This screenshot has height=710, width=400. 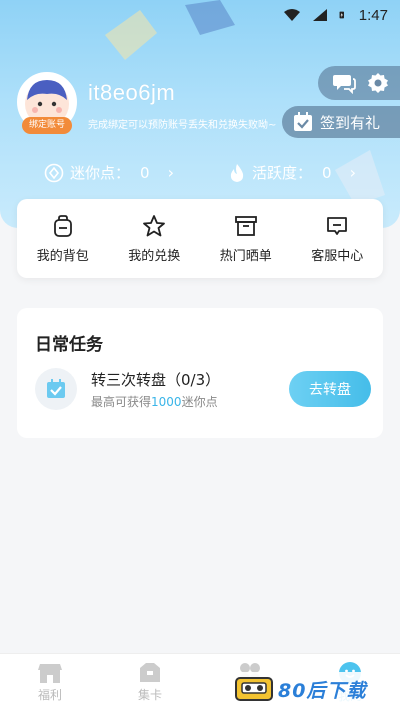 What do you see at coordinates (100, 173) in the screenshot?
I see `mini-points-label: 迷你点：` at bounding box center [100, 173].